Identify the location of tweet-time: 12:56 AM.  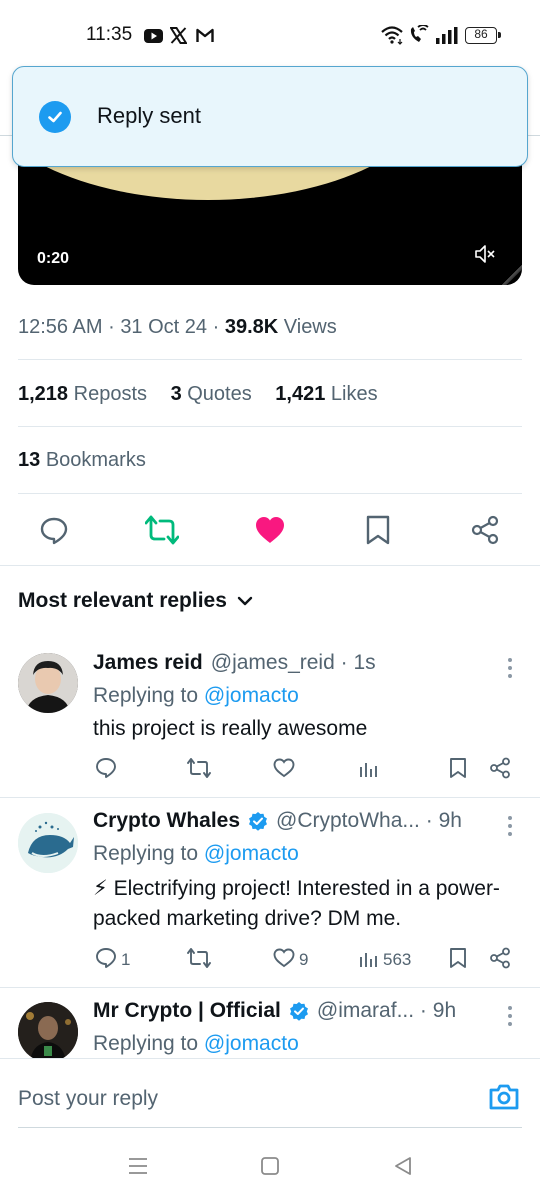
(60, 327).